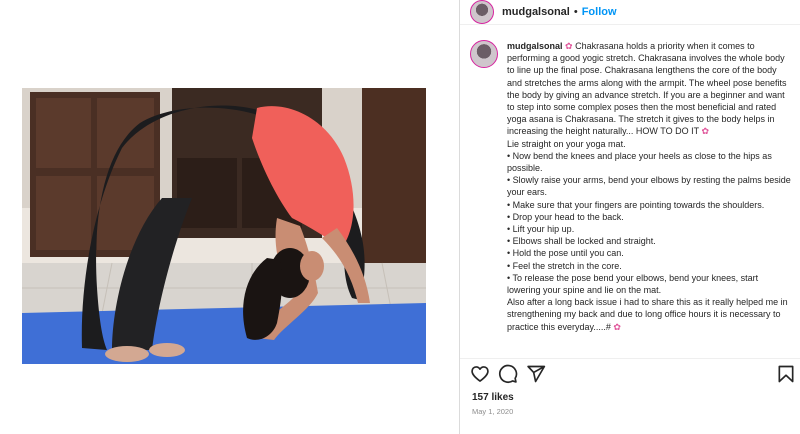 The image size is (800, 434). What do you see at coordinates (484, 54) in the screenshot?
I see `caption-author-avatar` at bounding box center [484, 54].